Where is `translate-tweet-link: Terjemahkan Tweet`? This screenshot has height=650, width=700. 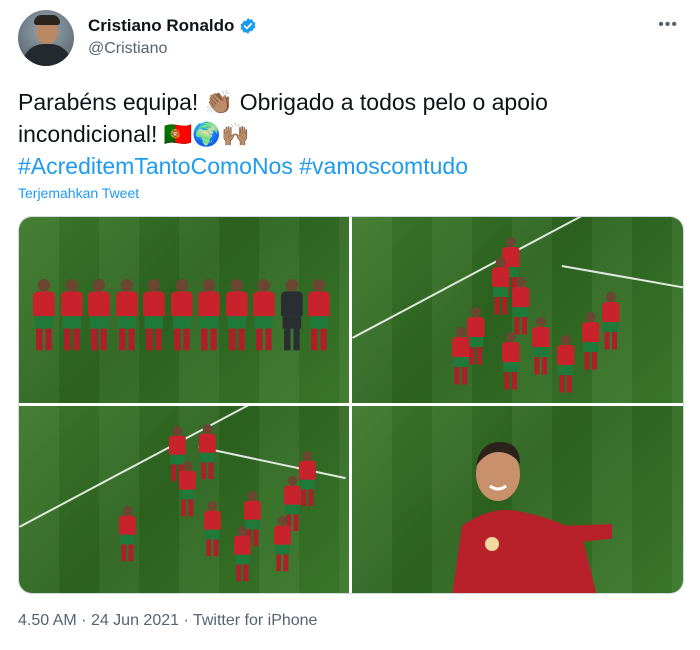
translate-tweet-link: Terjemahkan Tweet is located at coordinates (78, 193).